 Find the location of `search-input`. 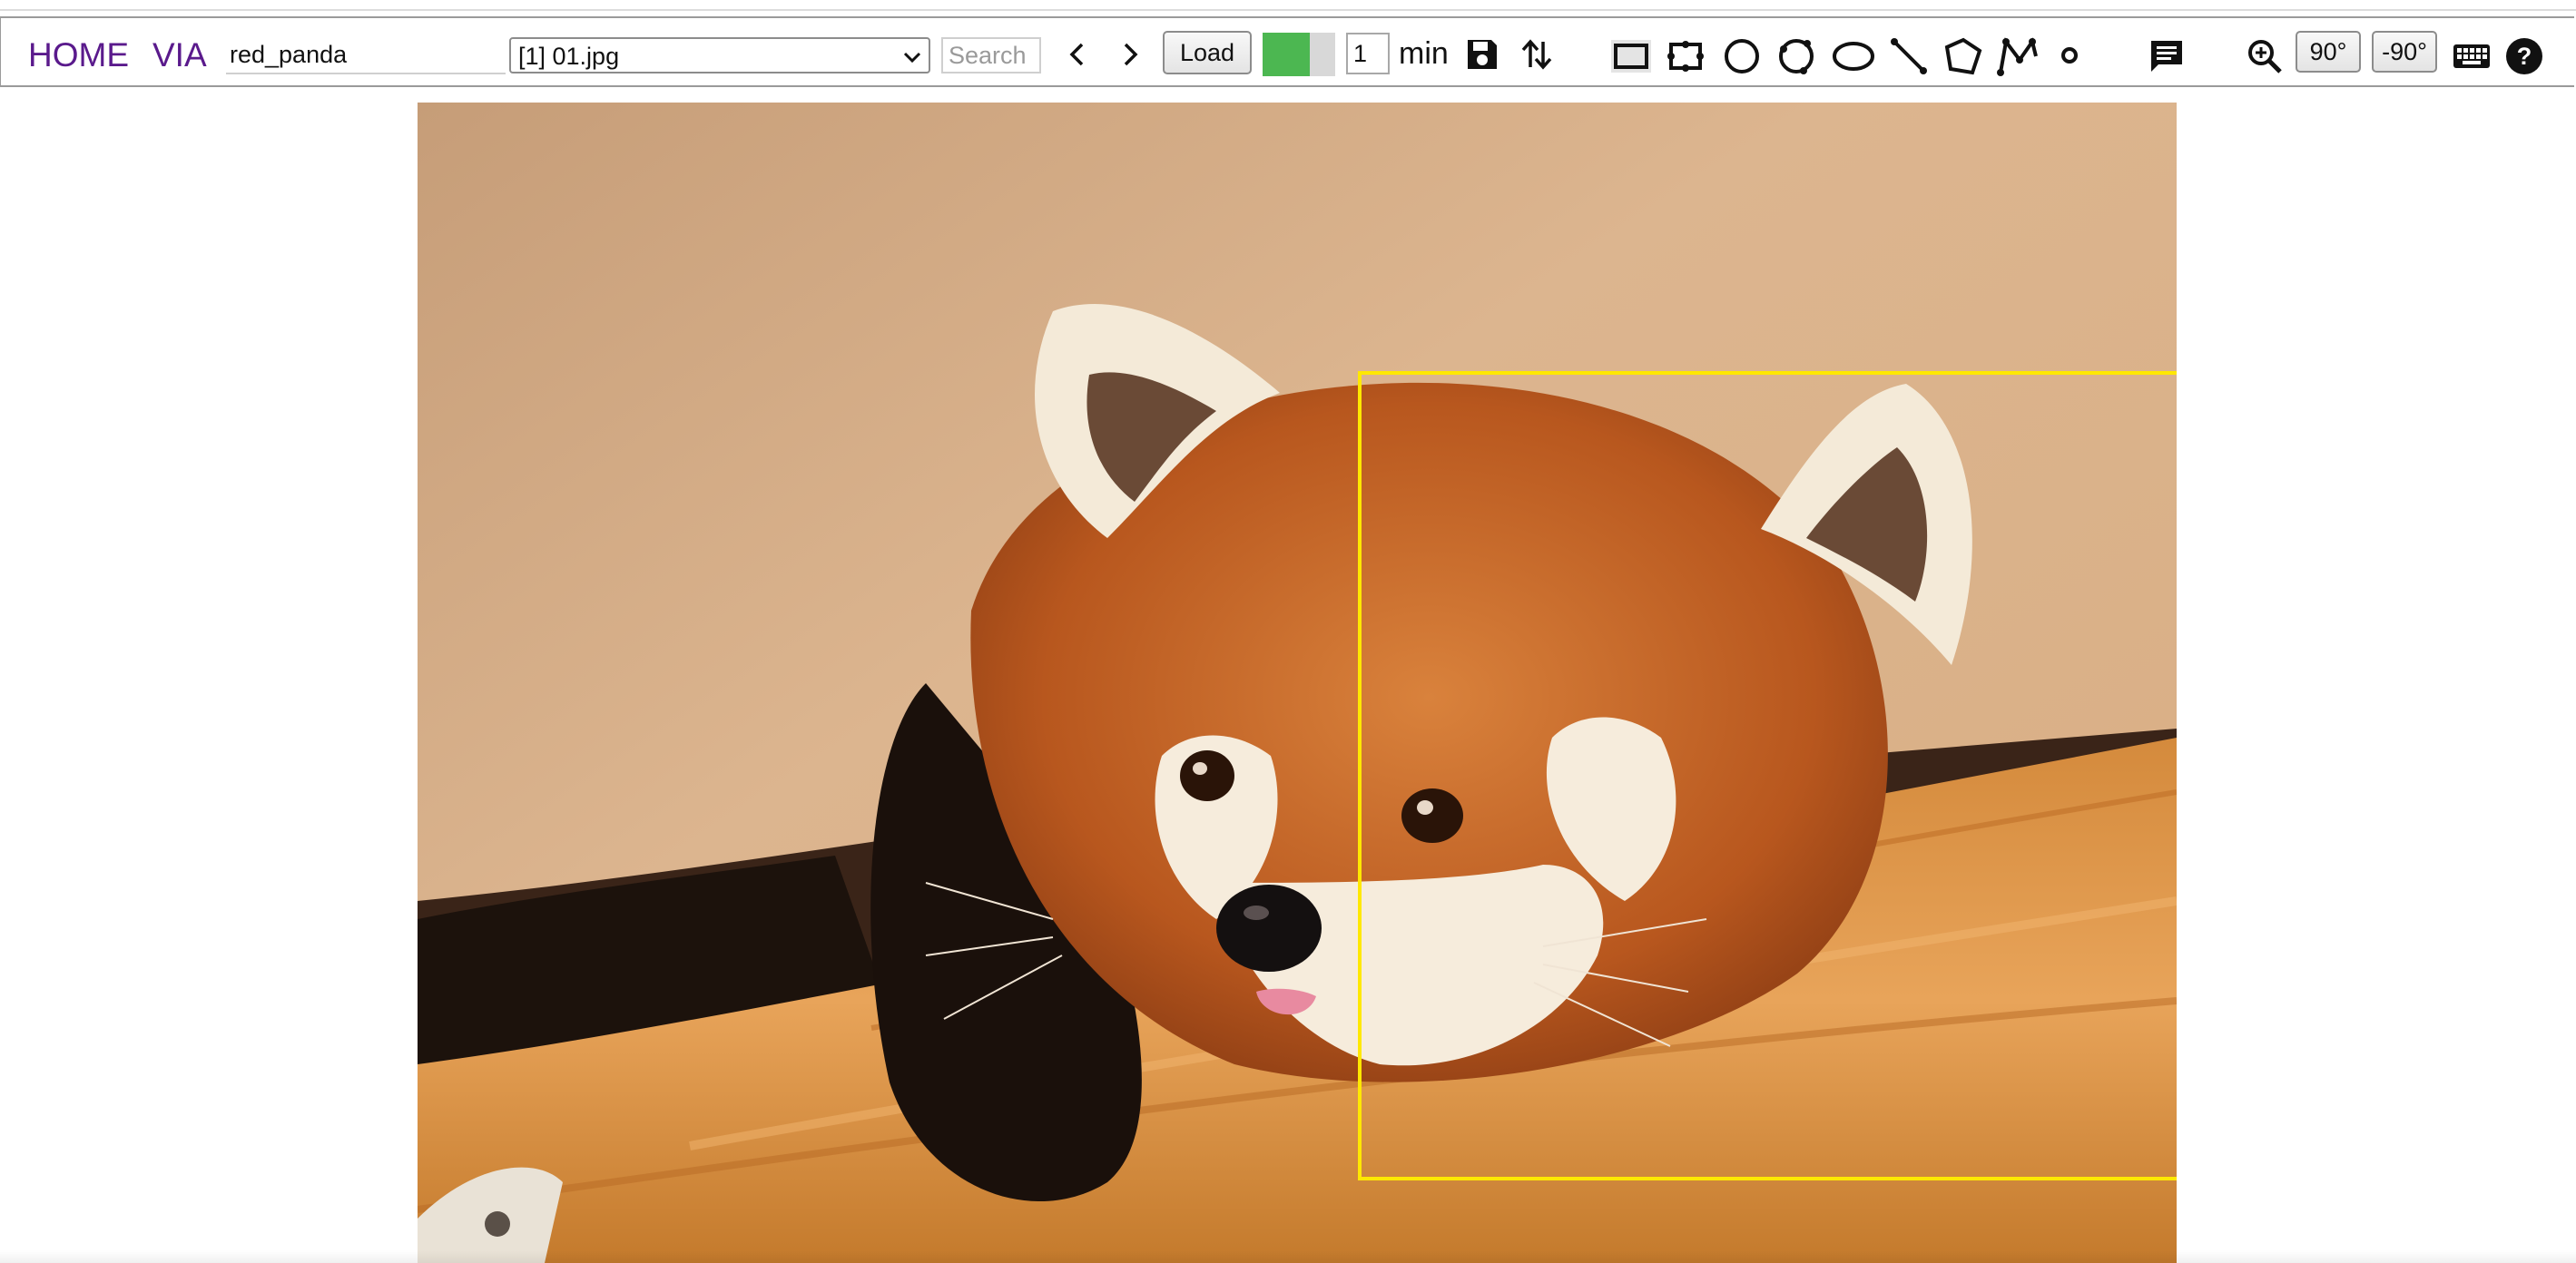

search-input is located at coordinates (991, 55).